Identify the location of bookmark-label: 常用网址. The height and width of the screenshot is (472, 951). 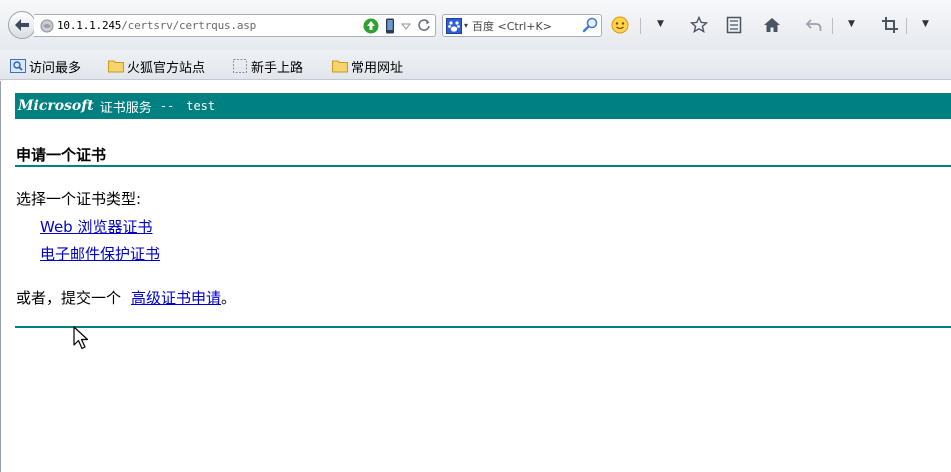
(377, 68).